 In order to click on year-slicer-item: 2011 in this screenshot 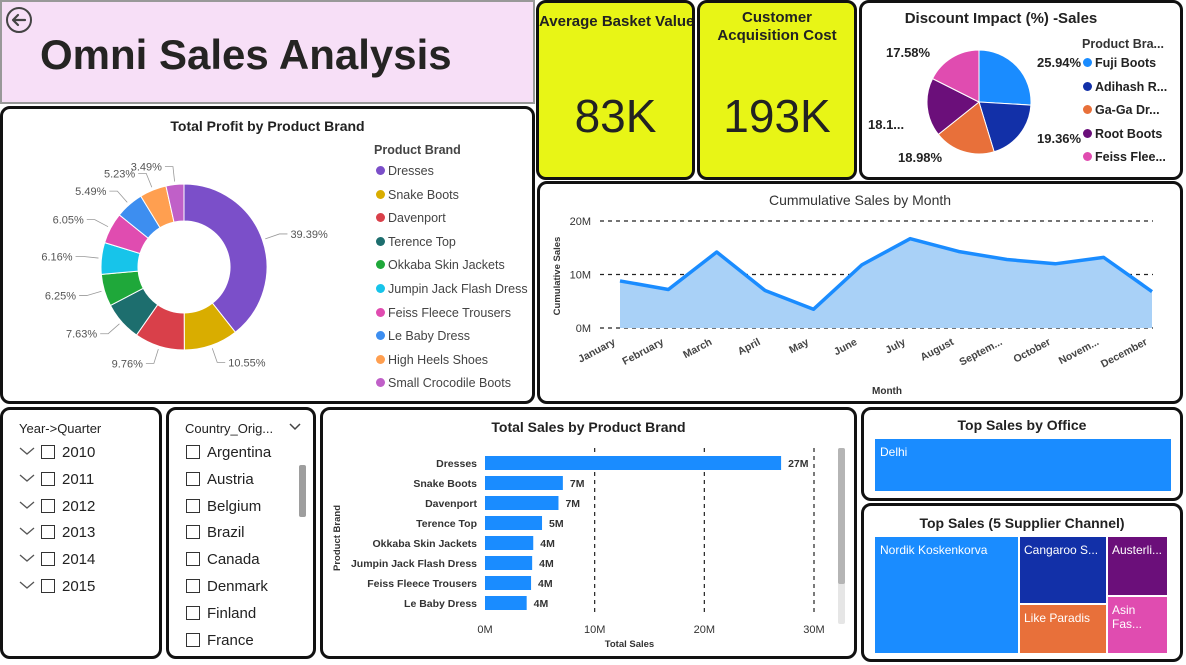, I will do `click(56, 479)`.